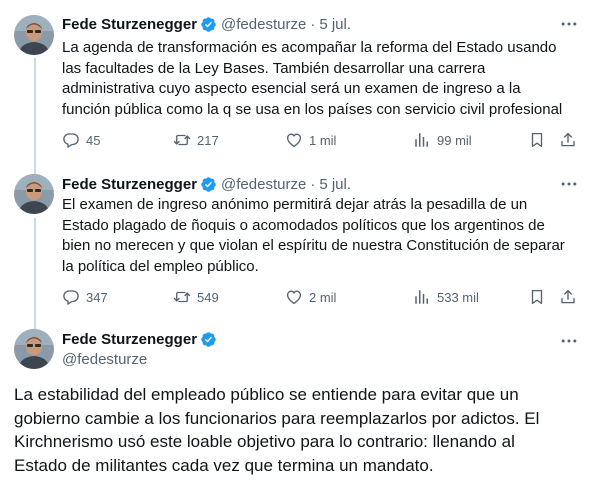 This screenshot has width=594, height=486. I want to click on like-count: 1 mil, so click(323, 140).